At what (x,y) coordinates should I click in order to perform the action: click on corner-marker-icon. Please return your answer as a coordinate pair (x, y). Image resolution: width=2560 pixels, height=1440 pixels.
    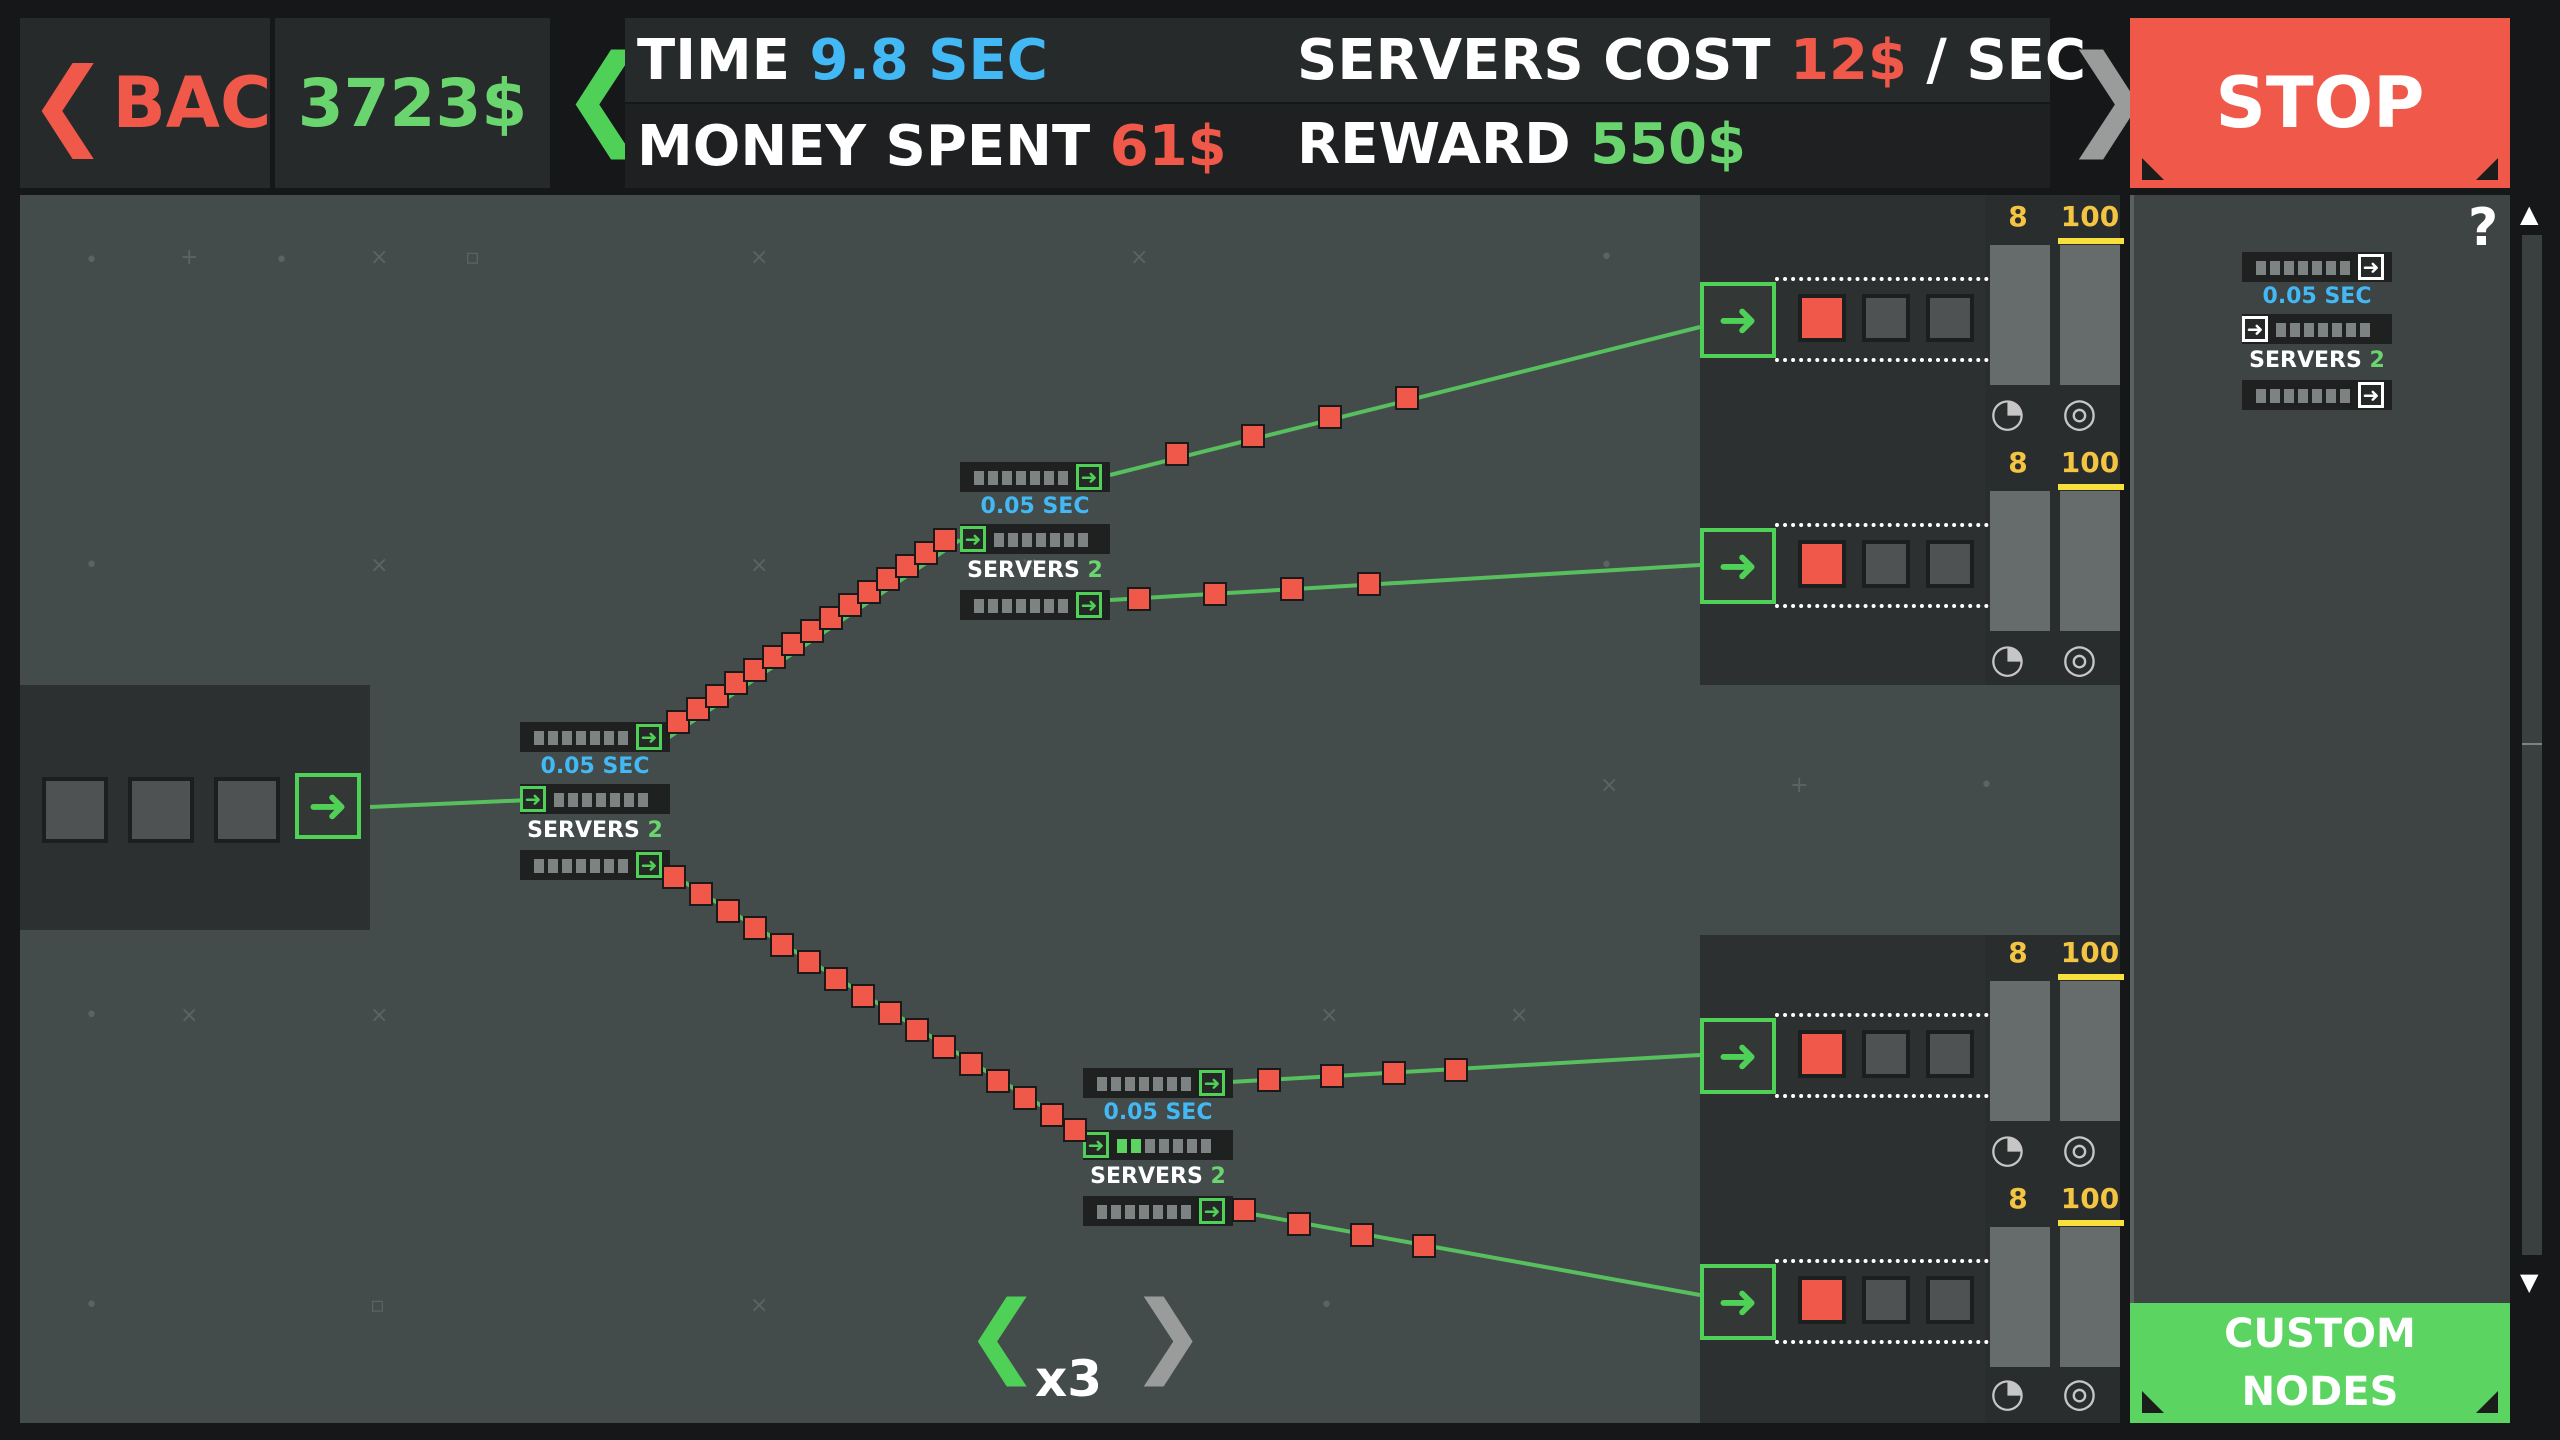
    Looking at the image, I should click on (2487, 1402).